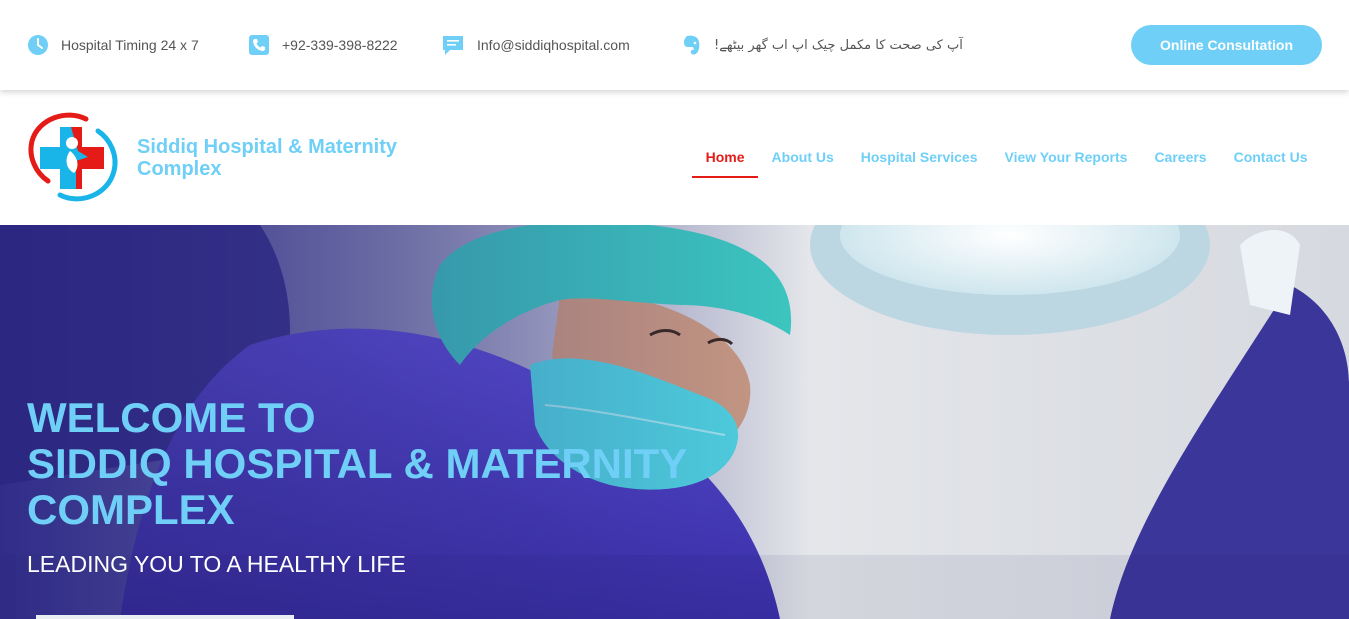  I want to click on nav-hospital-services: Hospital Services, so click(919, 157).